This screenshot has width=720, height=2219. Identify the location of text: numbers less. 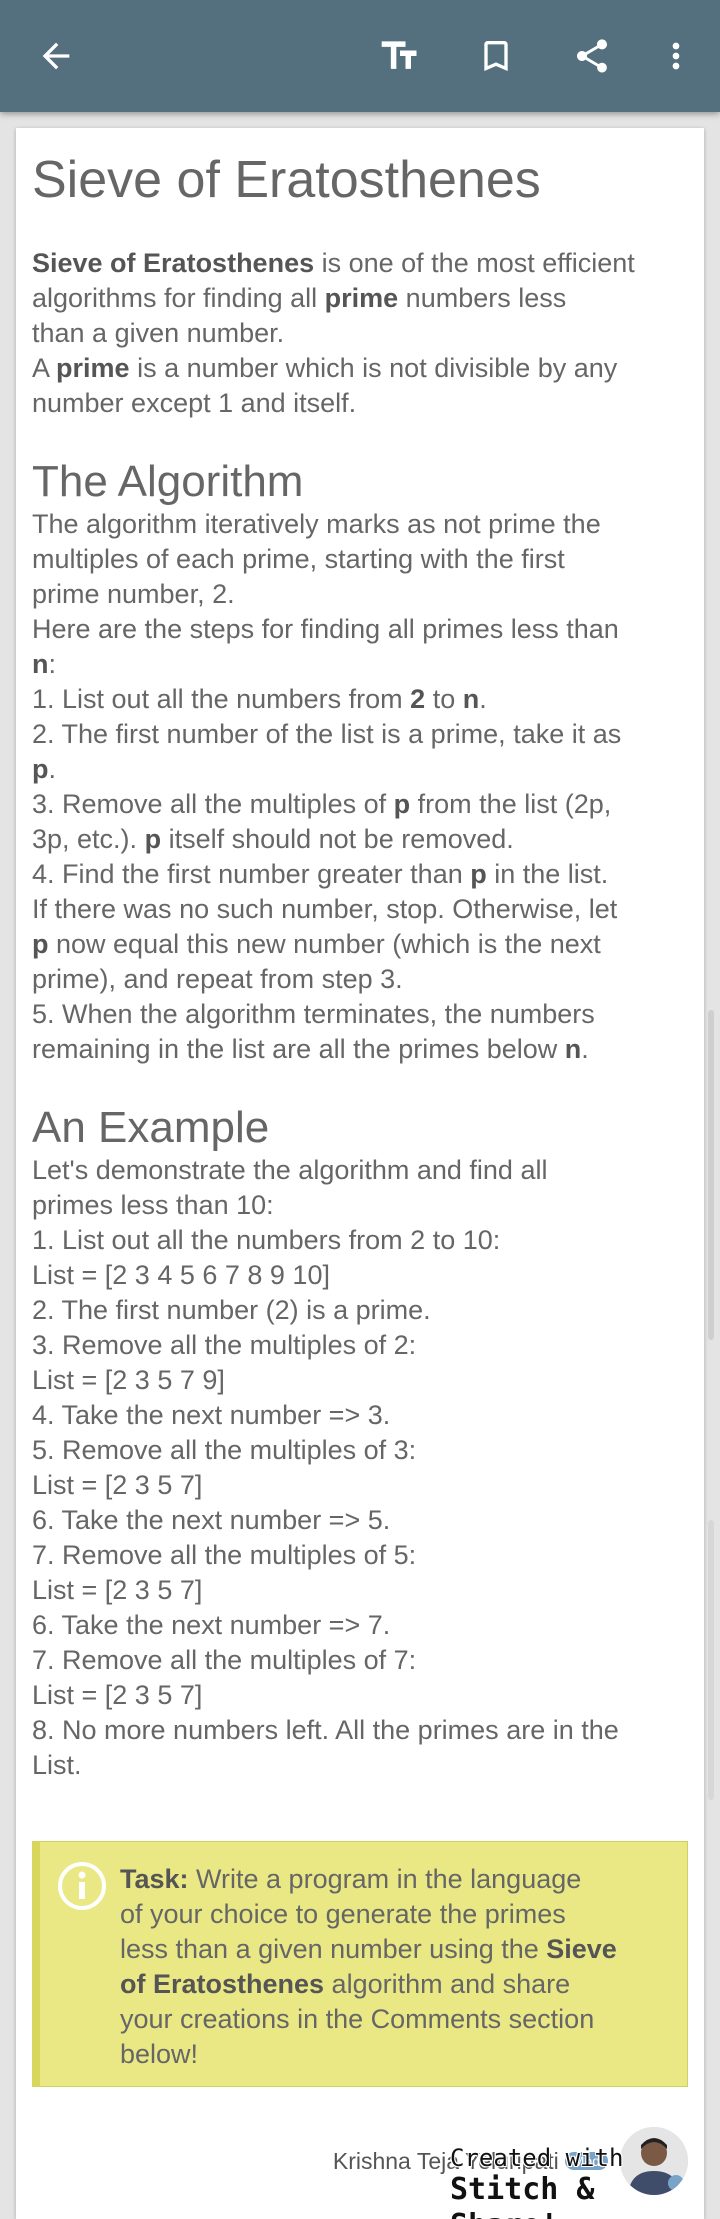
(482, 298).